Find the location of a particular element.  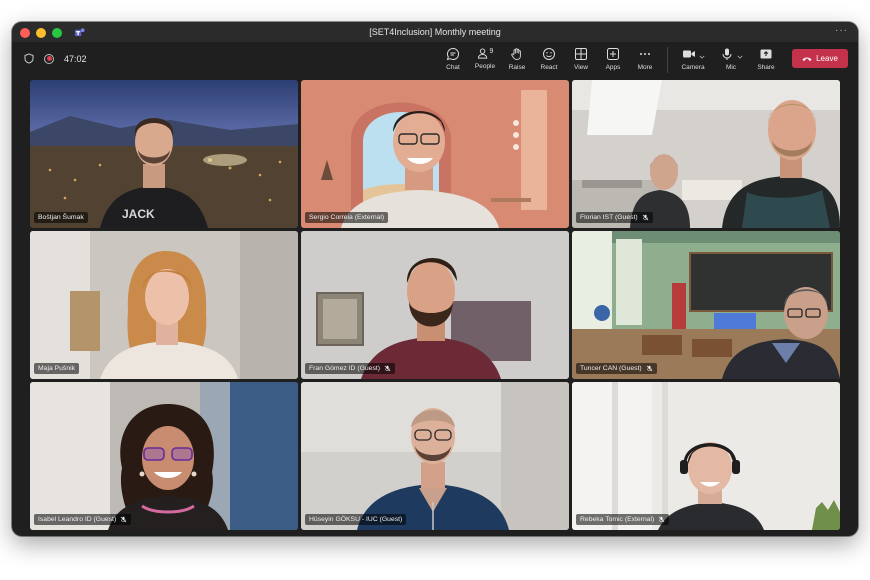

grid-view-icon is located at coordinates (581, 54).